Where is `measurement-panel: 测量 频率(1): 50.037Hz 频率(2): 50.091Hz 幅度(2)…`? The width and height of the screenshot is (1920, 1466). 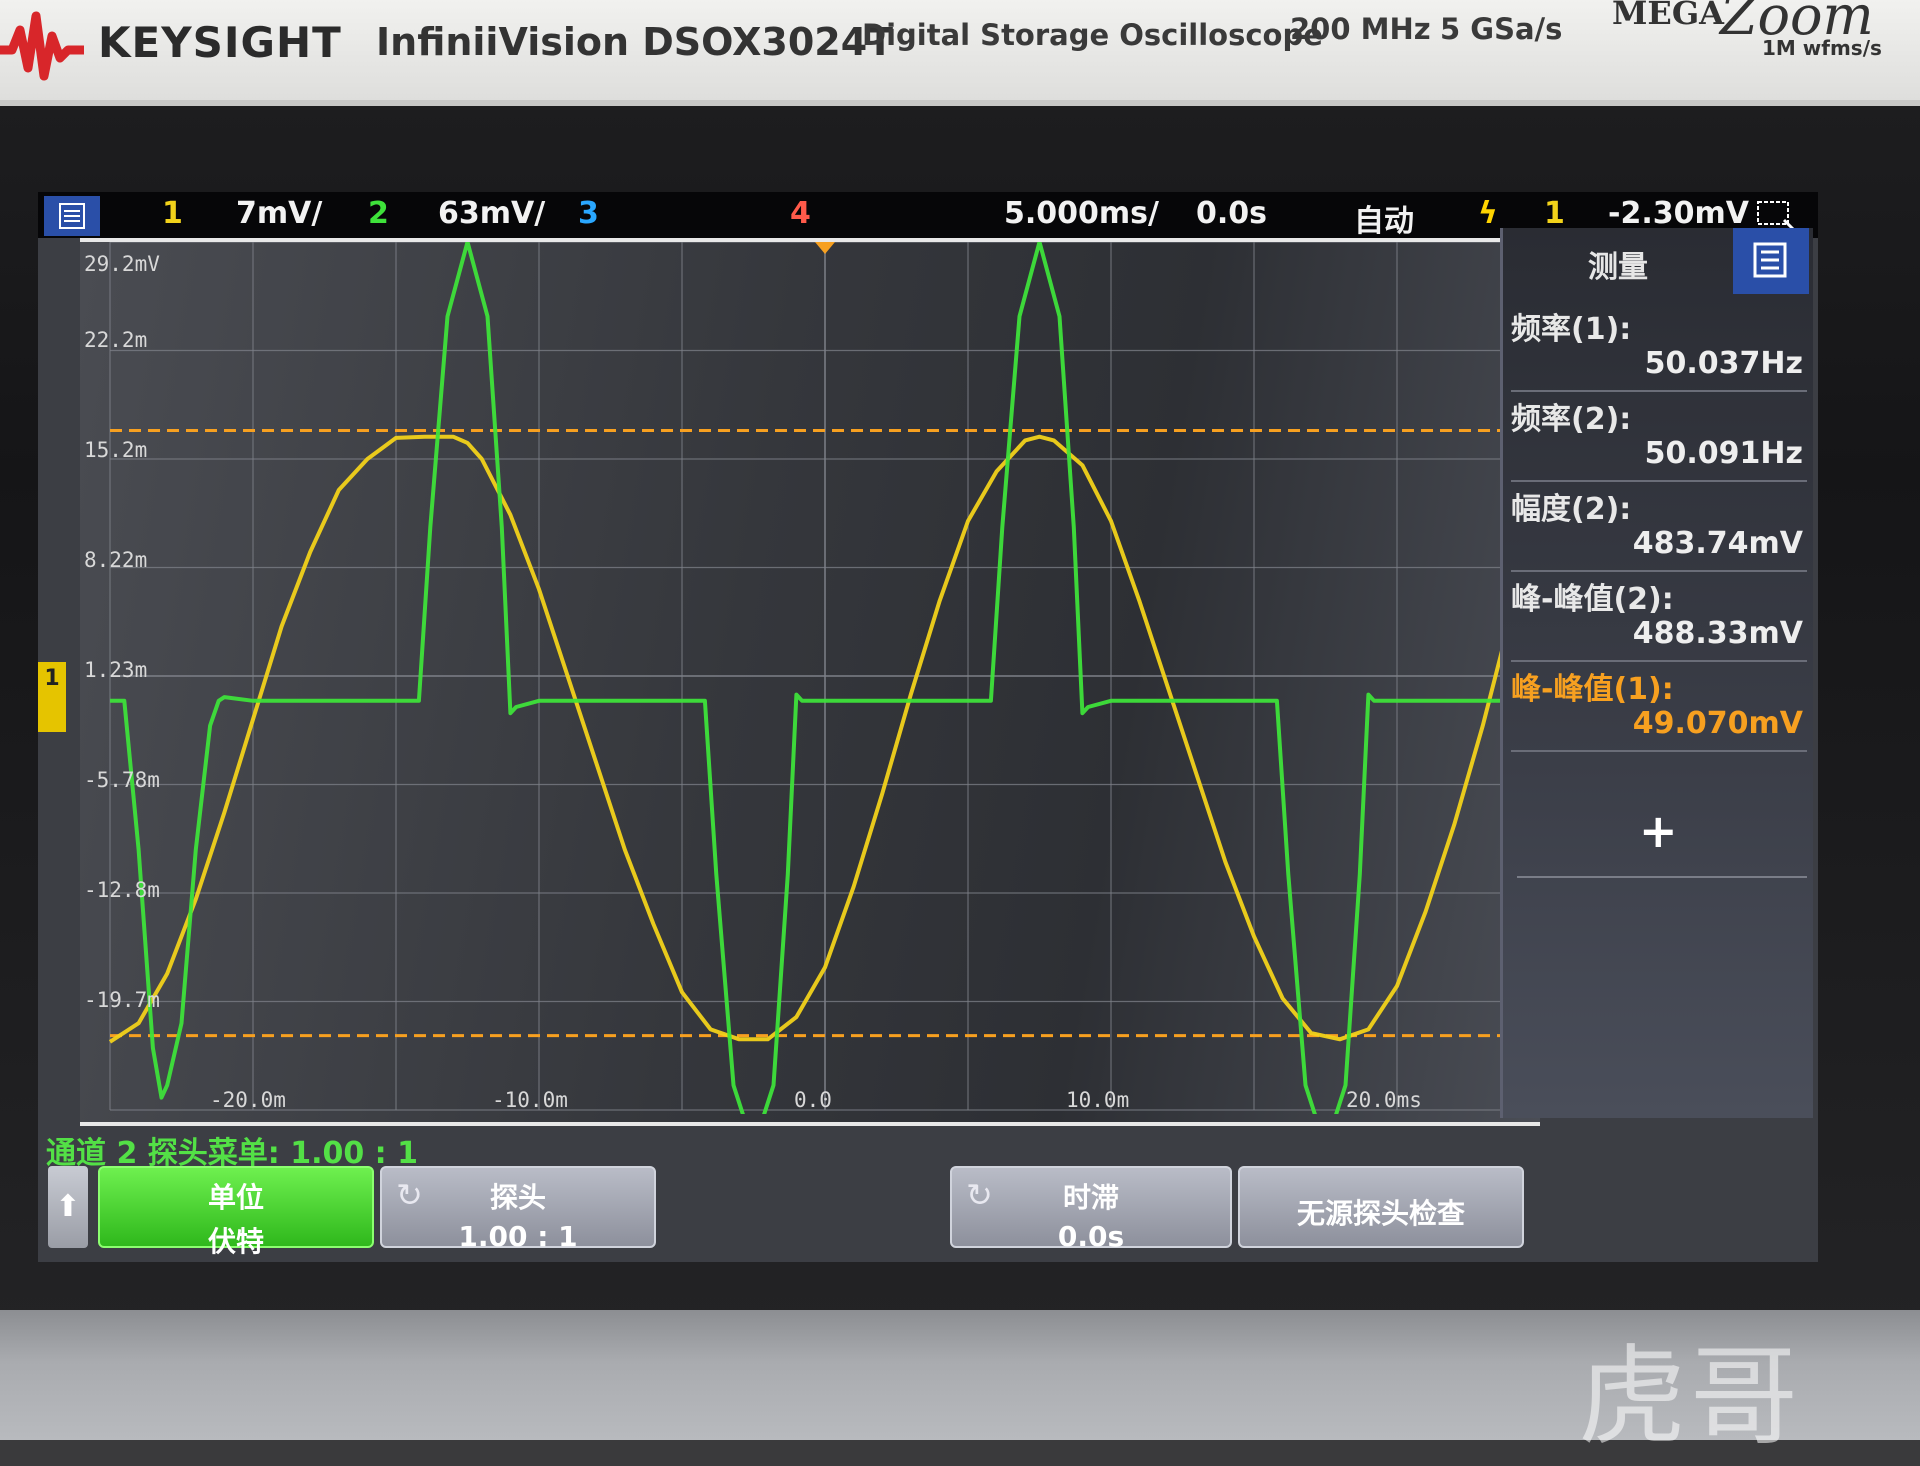
measurement-panel: 测量 频率(1): 50.037Hz 频率(2): 50.091Hz 幅度(2)… is located at coordinates (1656, 673).